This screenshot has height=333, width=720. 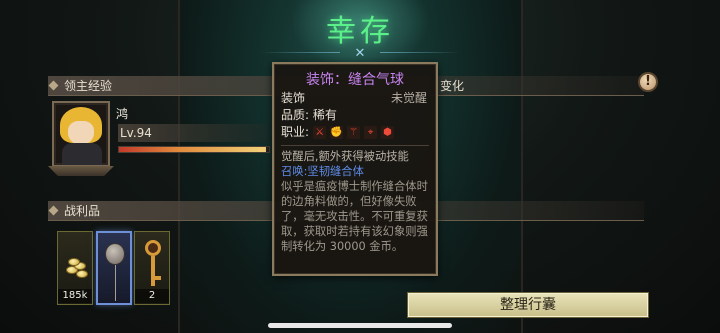 I want to click on loot-count: 185k, so click(x=75, y=296).